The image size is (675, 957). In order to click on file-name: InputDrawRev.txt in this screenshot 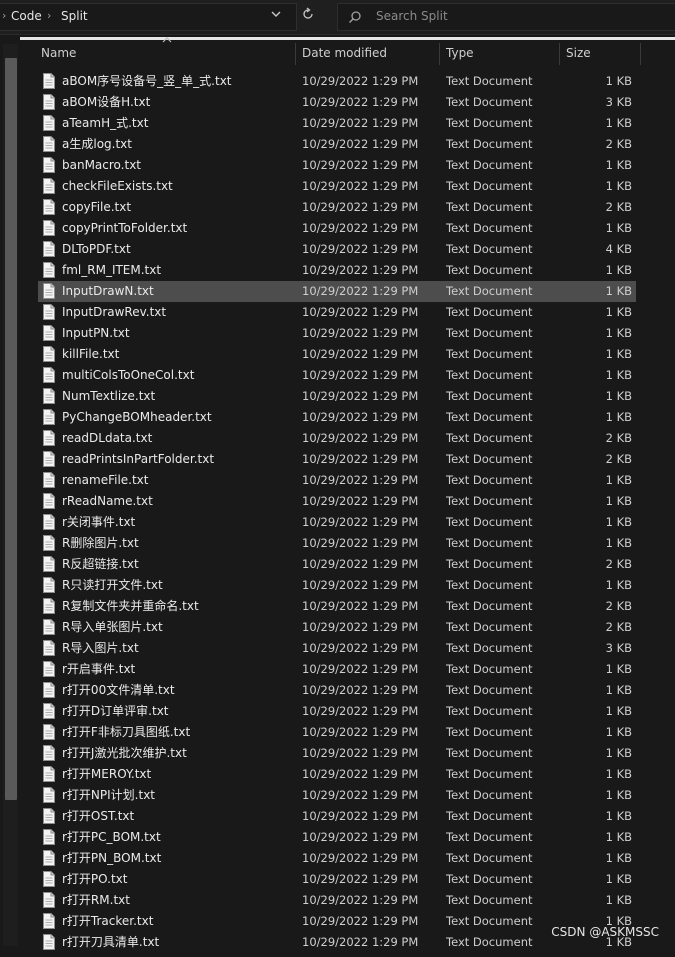, I will do `click(114, 312)`.